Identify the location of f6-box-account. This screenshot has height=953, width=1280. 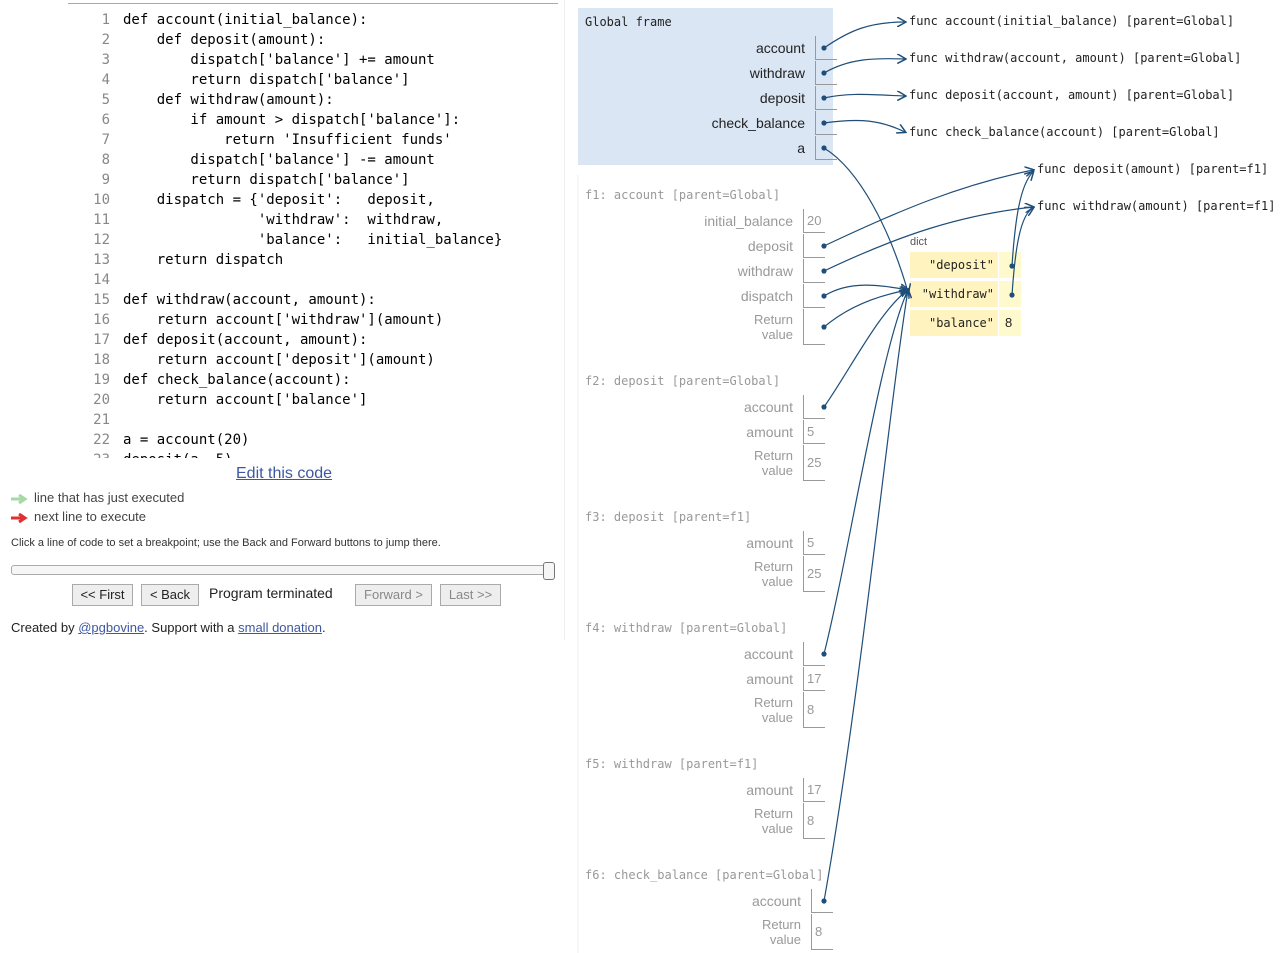
(822, 901).